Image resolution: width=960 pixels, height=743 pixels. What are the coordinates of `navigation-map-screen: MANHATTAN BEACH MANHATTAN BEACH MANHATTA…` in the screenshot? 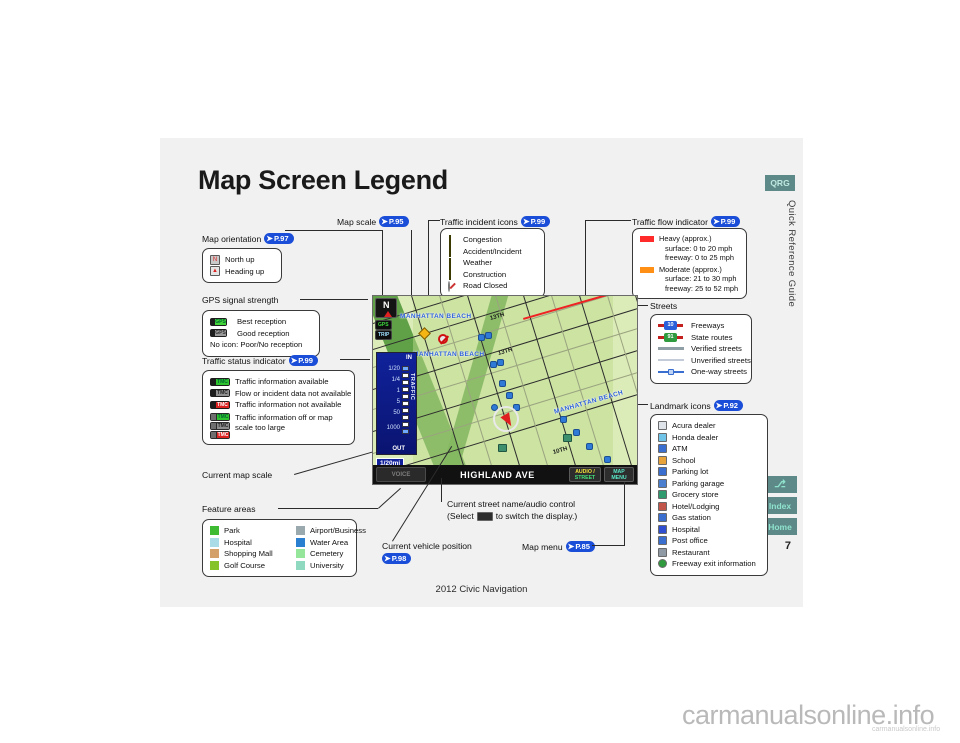 It's located at (505, 390).